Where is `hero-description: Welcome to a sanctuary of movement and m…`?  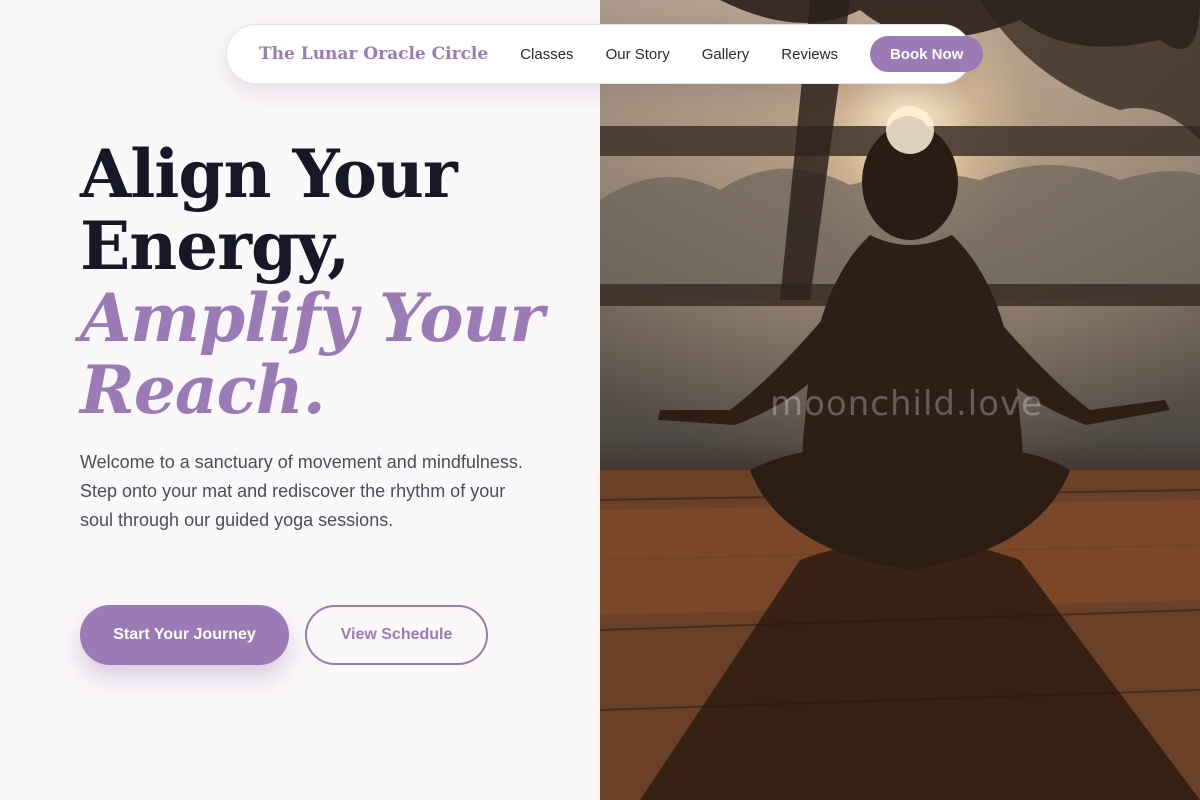 hero-description: Welcome to a sanctuary of movement and m… is located at coordinates (301, 491).